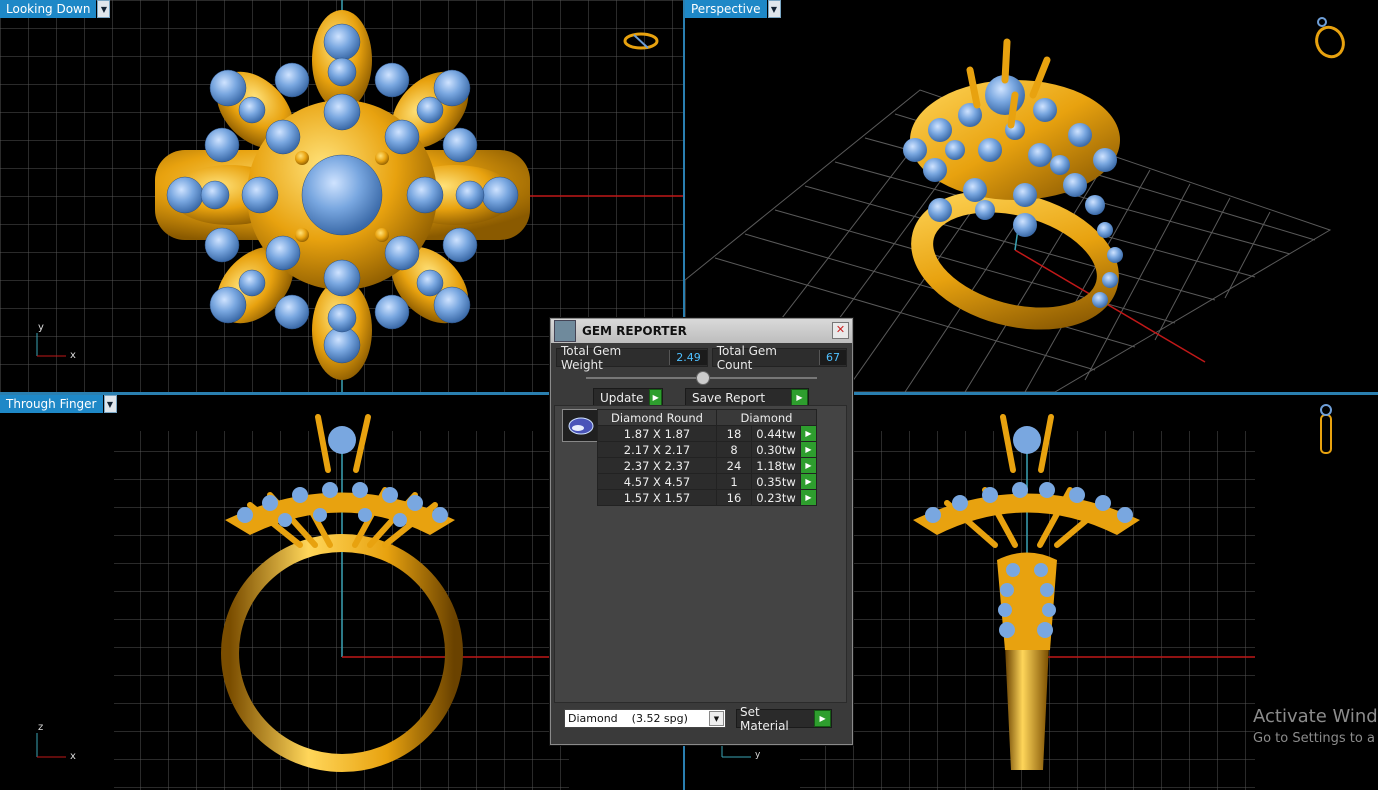 The height and width of the screenshot is (790, 1378). What do you see at coordinates (776, 449) in the screenshot?
I see `gem-weight: 0.30tw` at bounding box center [776, 449].